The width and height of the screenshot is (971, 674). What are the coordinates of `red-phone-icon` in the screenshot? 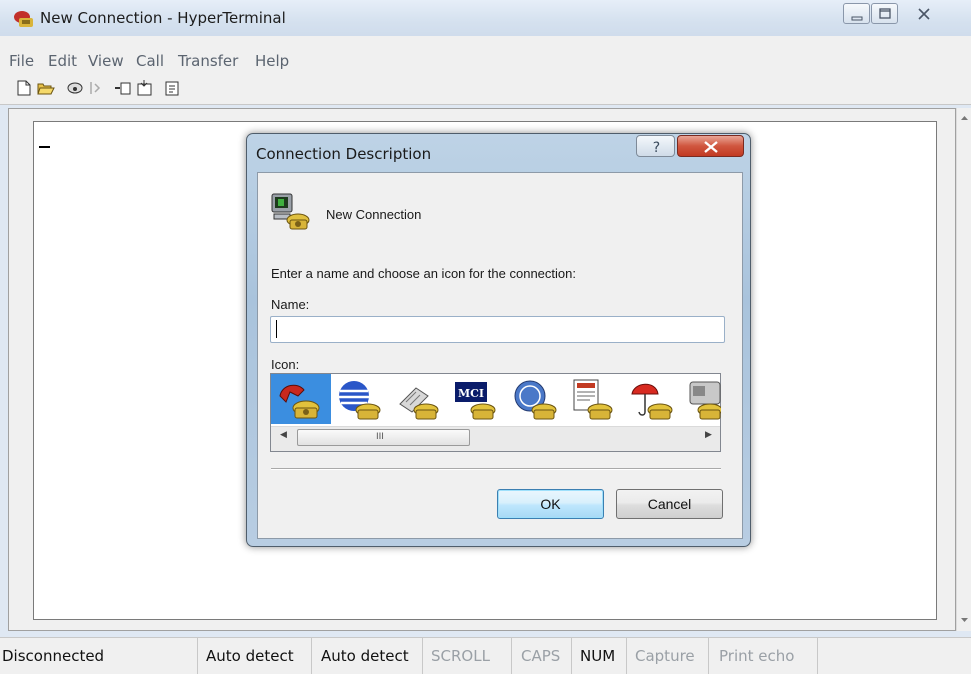 It's located at (299, 400).